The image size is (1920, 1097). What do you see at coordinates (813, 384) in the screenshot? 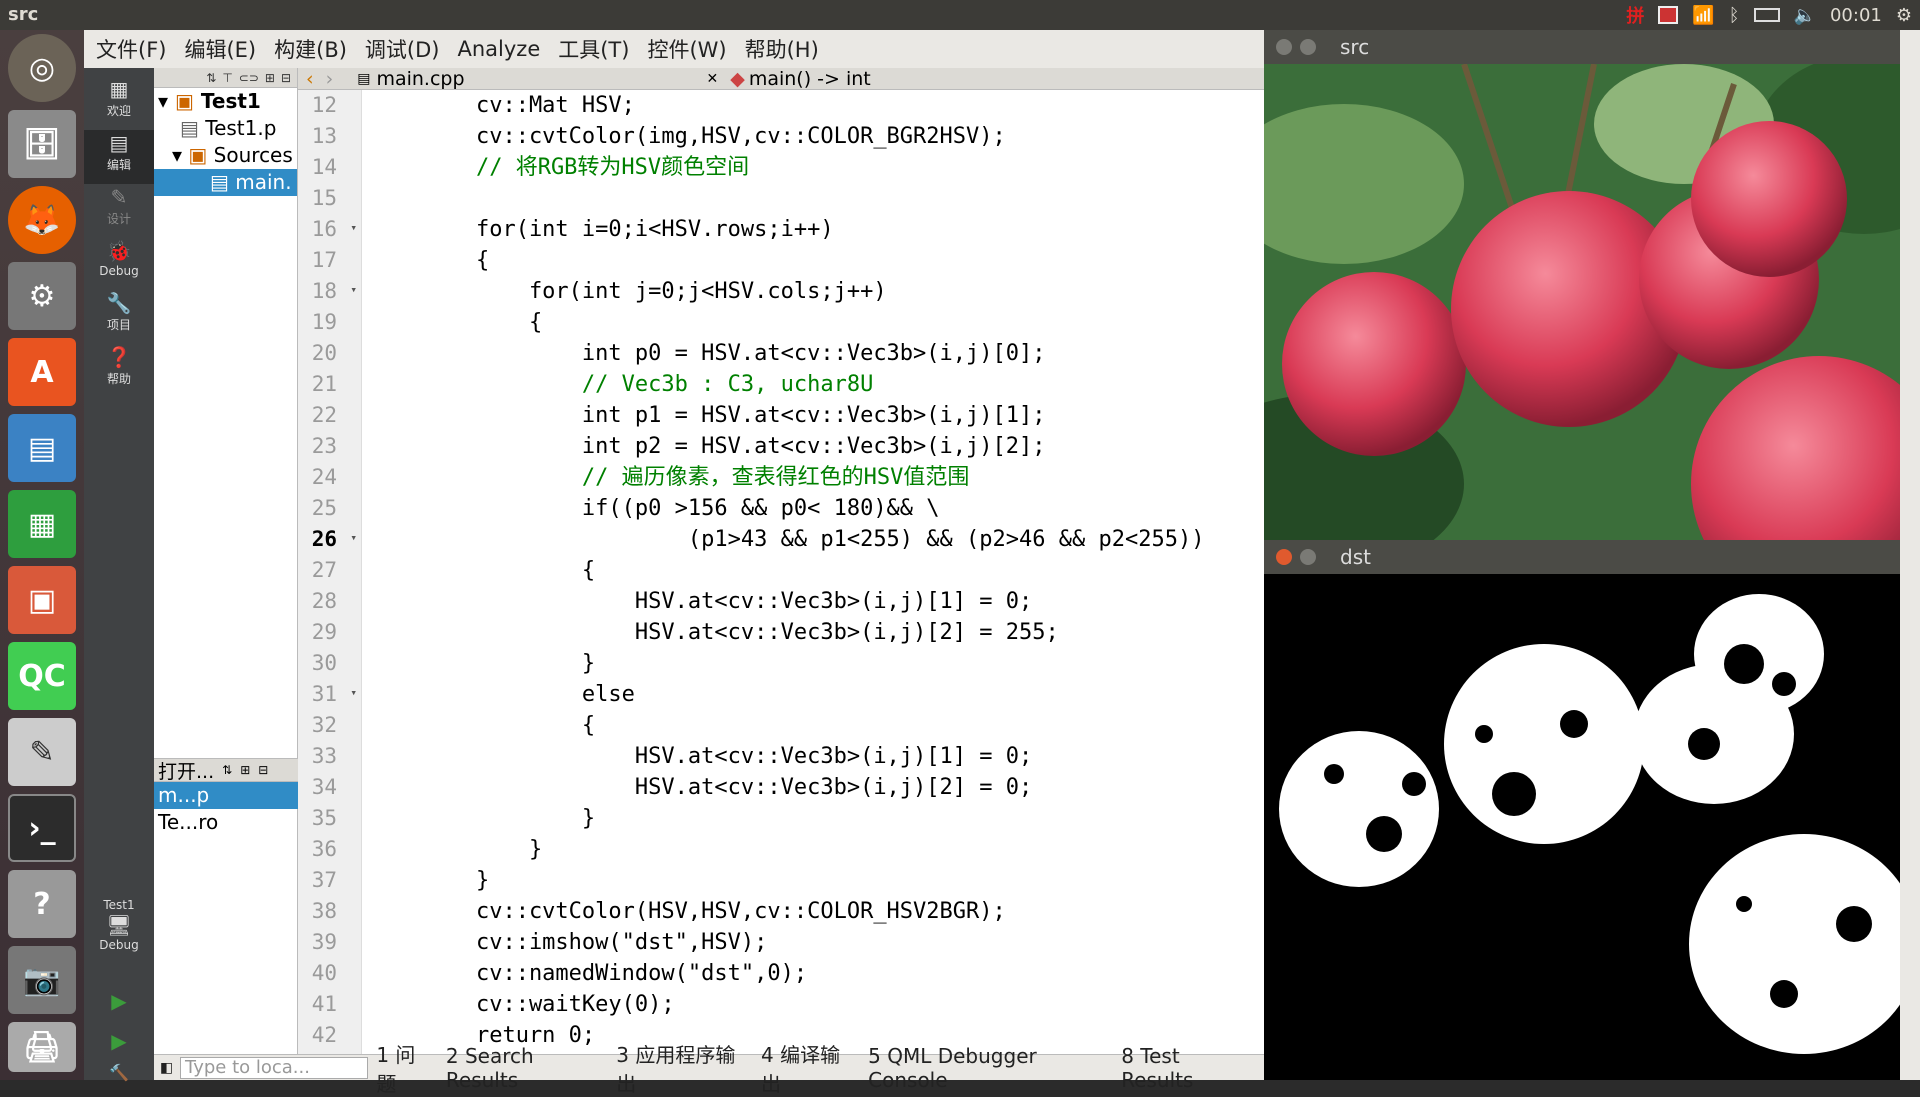
I see `code-line: // Vec3b : C3, uchar8U` at bounding box center [813, 384].